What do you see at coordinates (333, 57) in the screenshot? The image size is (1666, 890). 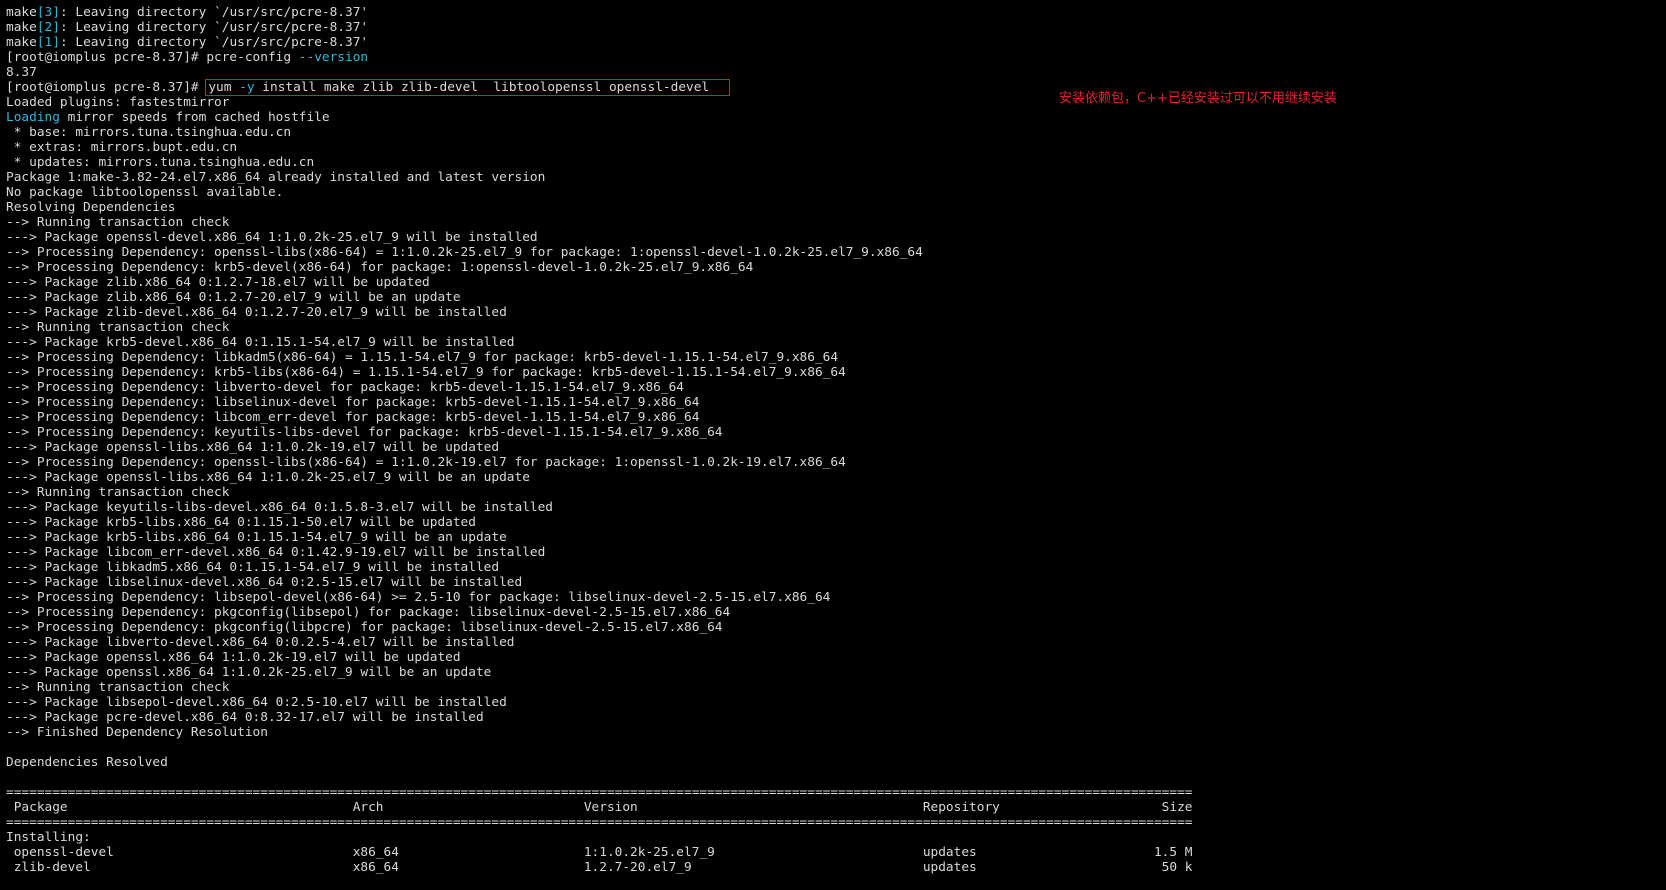 I see `terminal-text: --version` at bounding box center [333, 57].